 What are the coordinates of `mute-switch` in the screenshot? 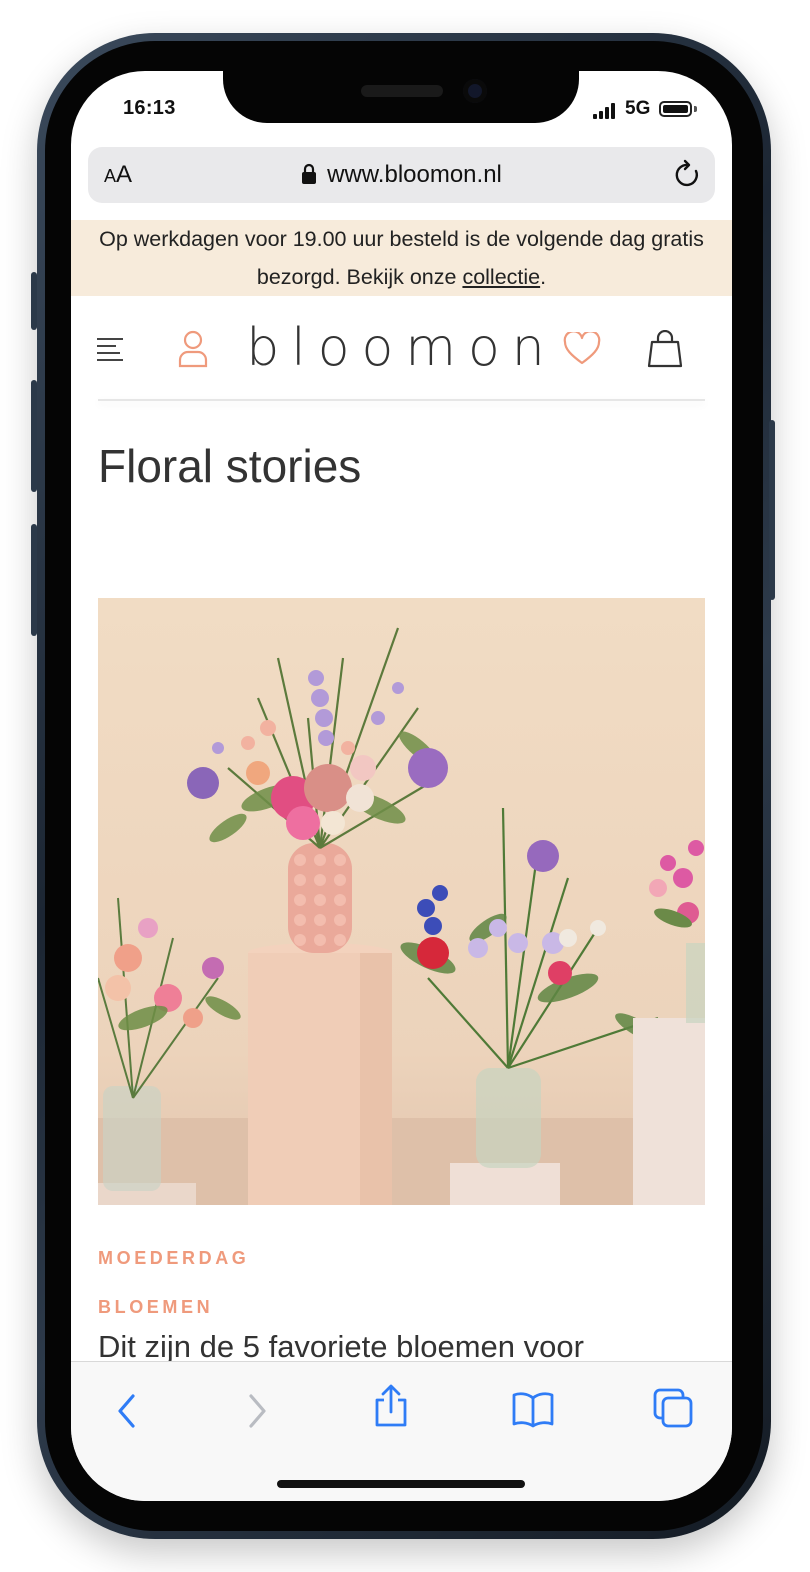 It's located at (34, 301).